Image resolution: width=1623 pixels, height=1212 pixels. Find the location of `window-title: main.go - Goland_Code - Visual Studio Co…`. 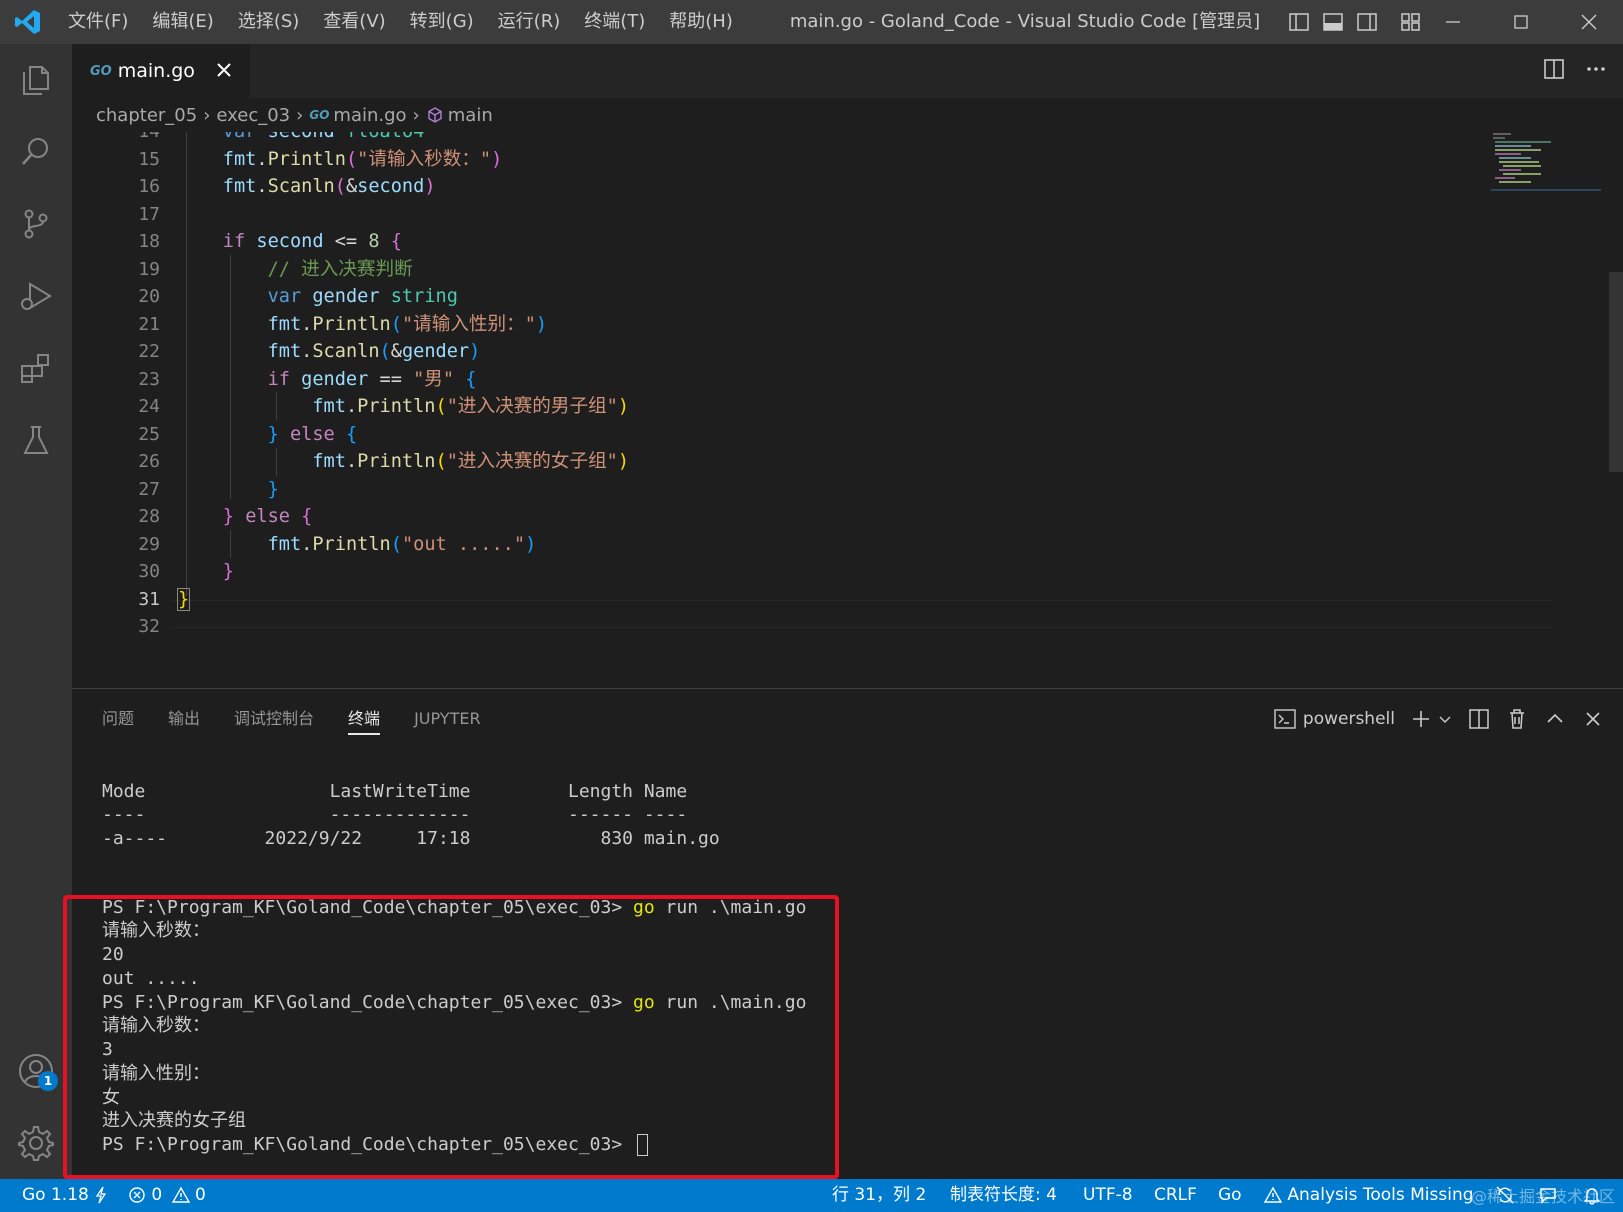

window-title: main.go - Goland_Code - Visual Studio Co… is located at coordinates (1025, 21).